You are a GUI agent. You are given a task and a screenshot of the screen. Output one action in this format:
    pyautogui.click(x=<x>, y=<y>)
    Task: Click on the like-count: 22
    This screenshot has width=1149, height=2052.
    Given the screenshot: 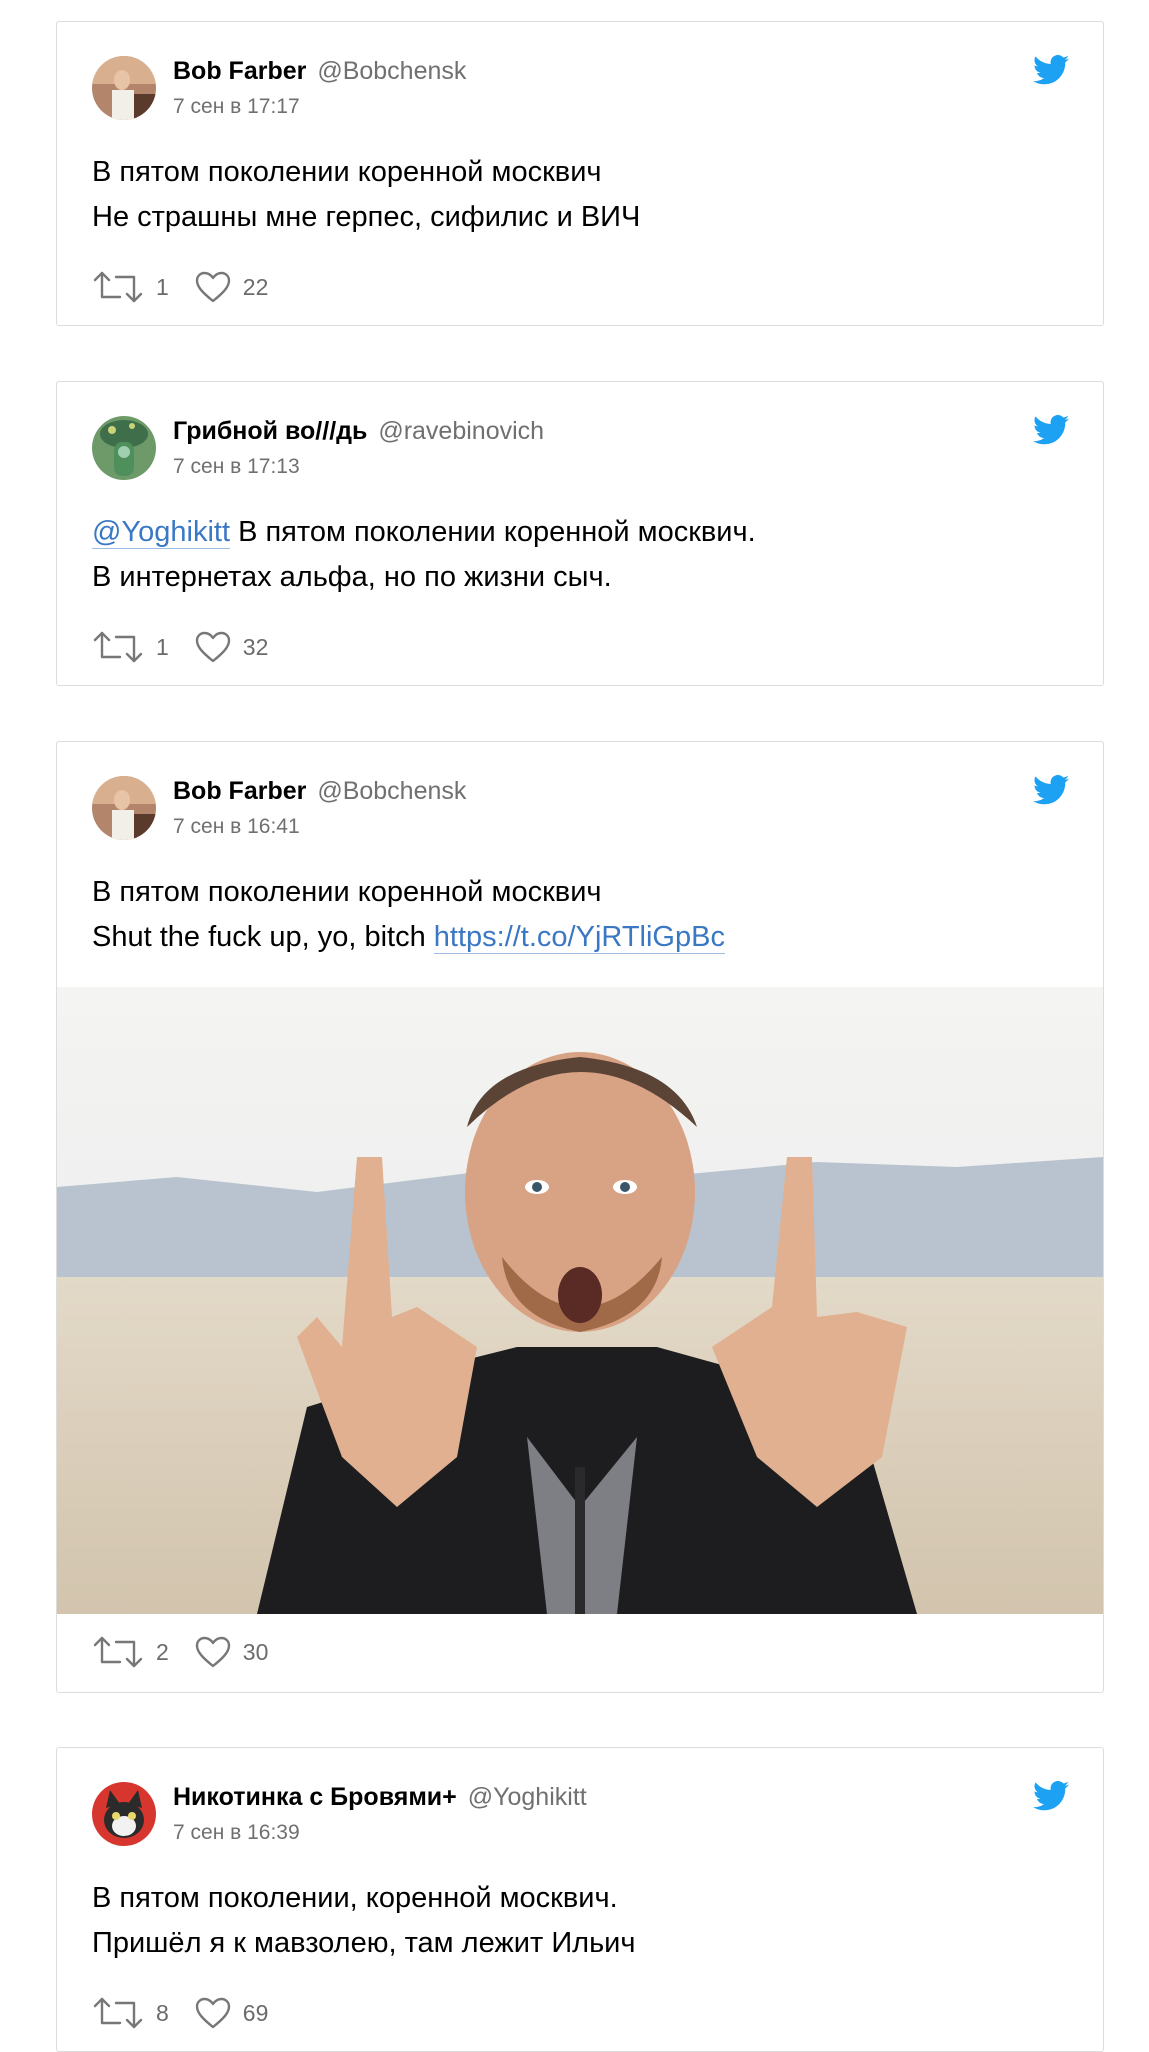 What is the action you would take?
    pyautogui.click(x=255, y=286)
    